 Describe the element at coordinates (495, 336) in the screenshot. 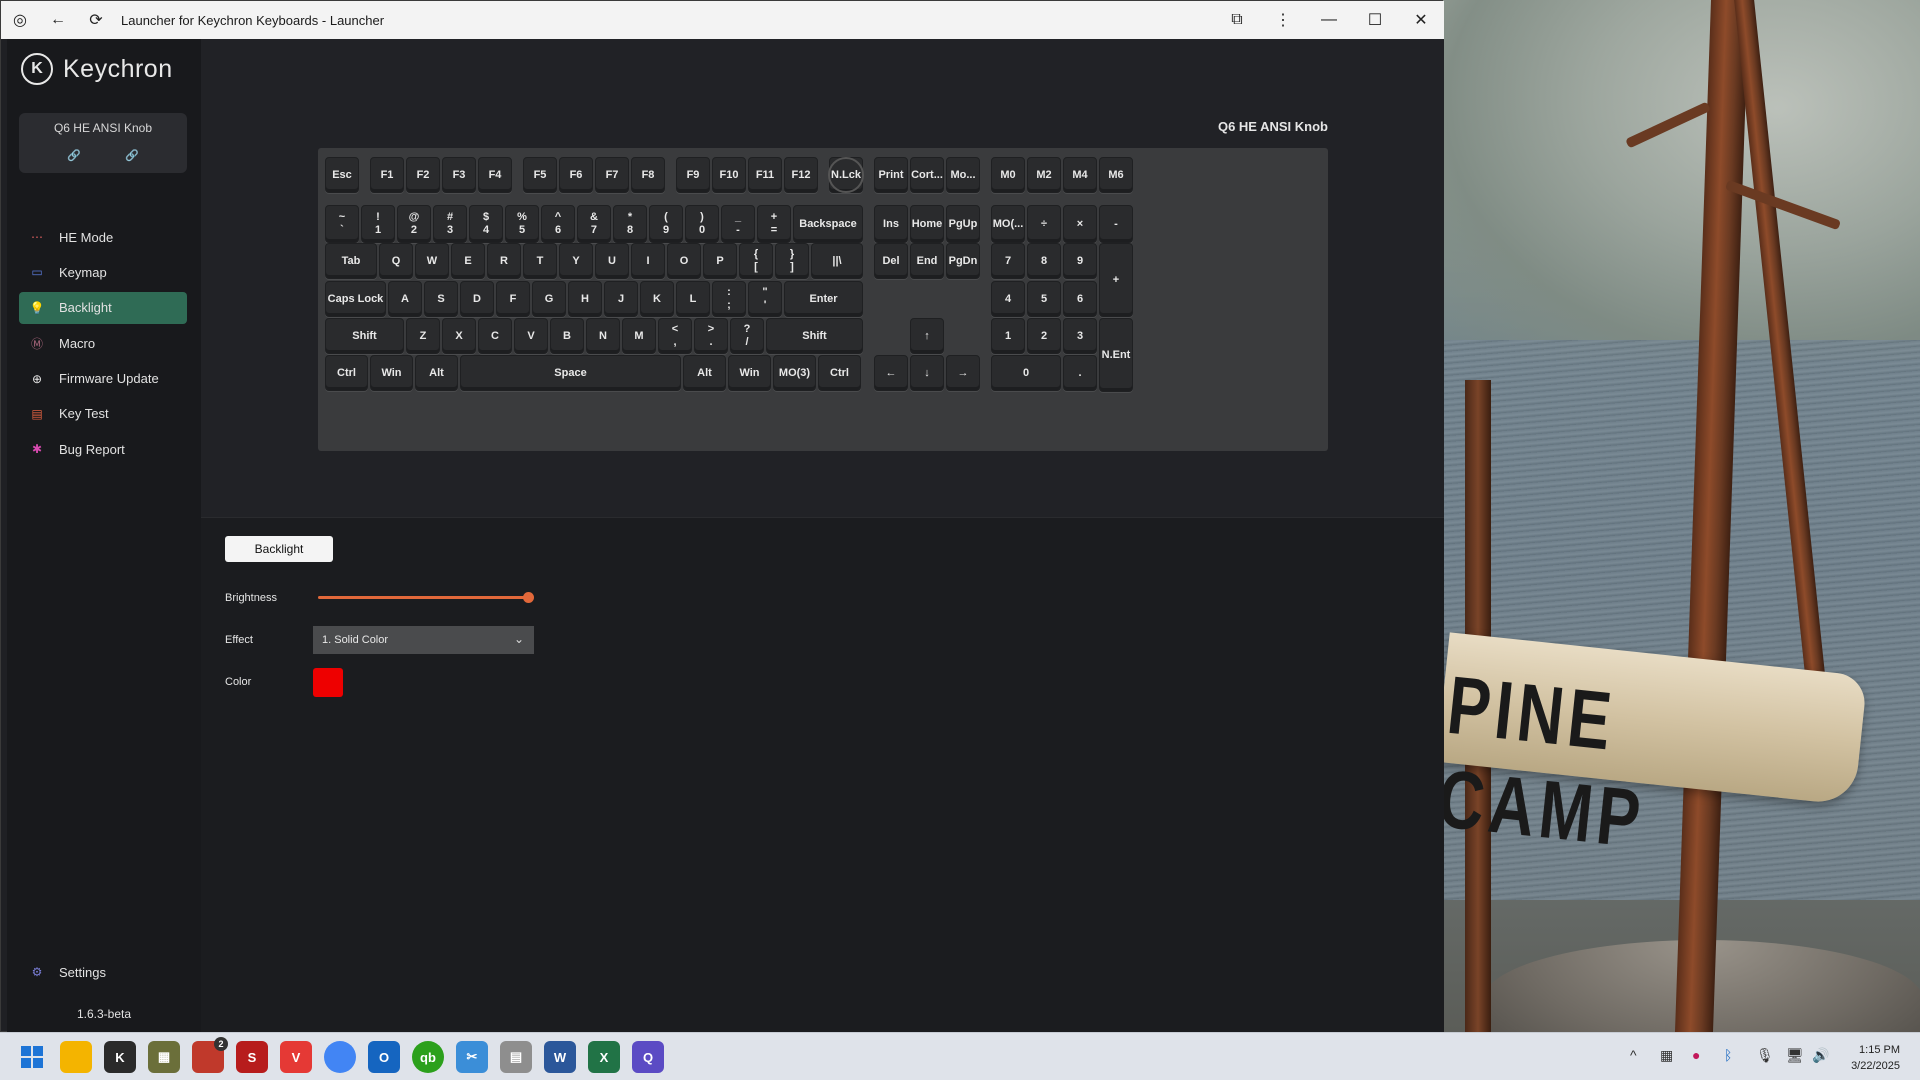

I see `key-c: C` at that location.